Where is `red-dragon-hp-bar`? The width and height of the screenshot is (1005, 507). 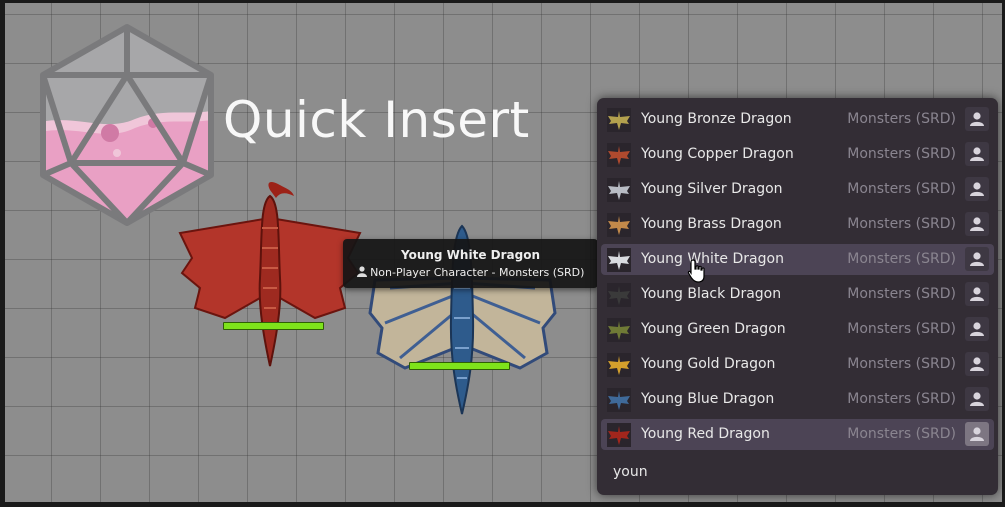
red-dragon-hp-bar is located at coordinates (273, 326).